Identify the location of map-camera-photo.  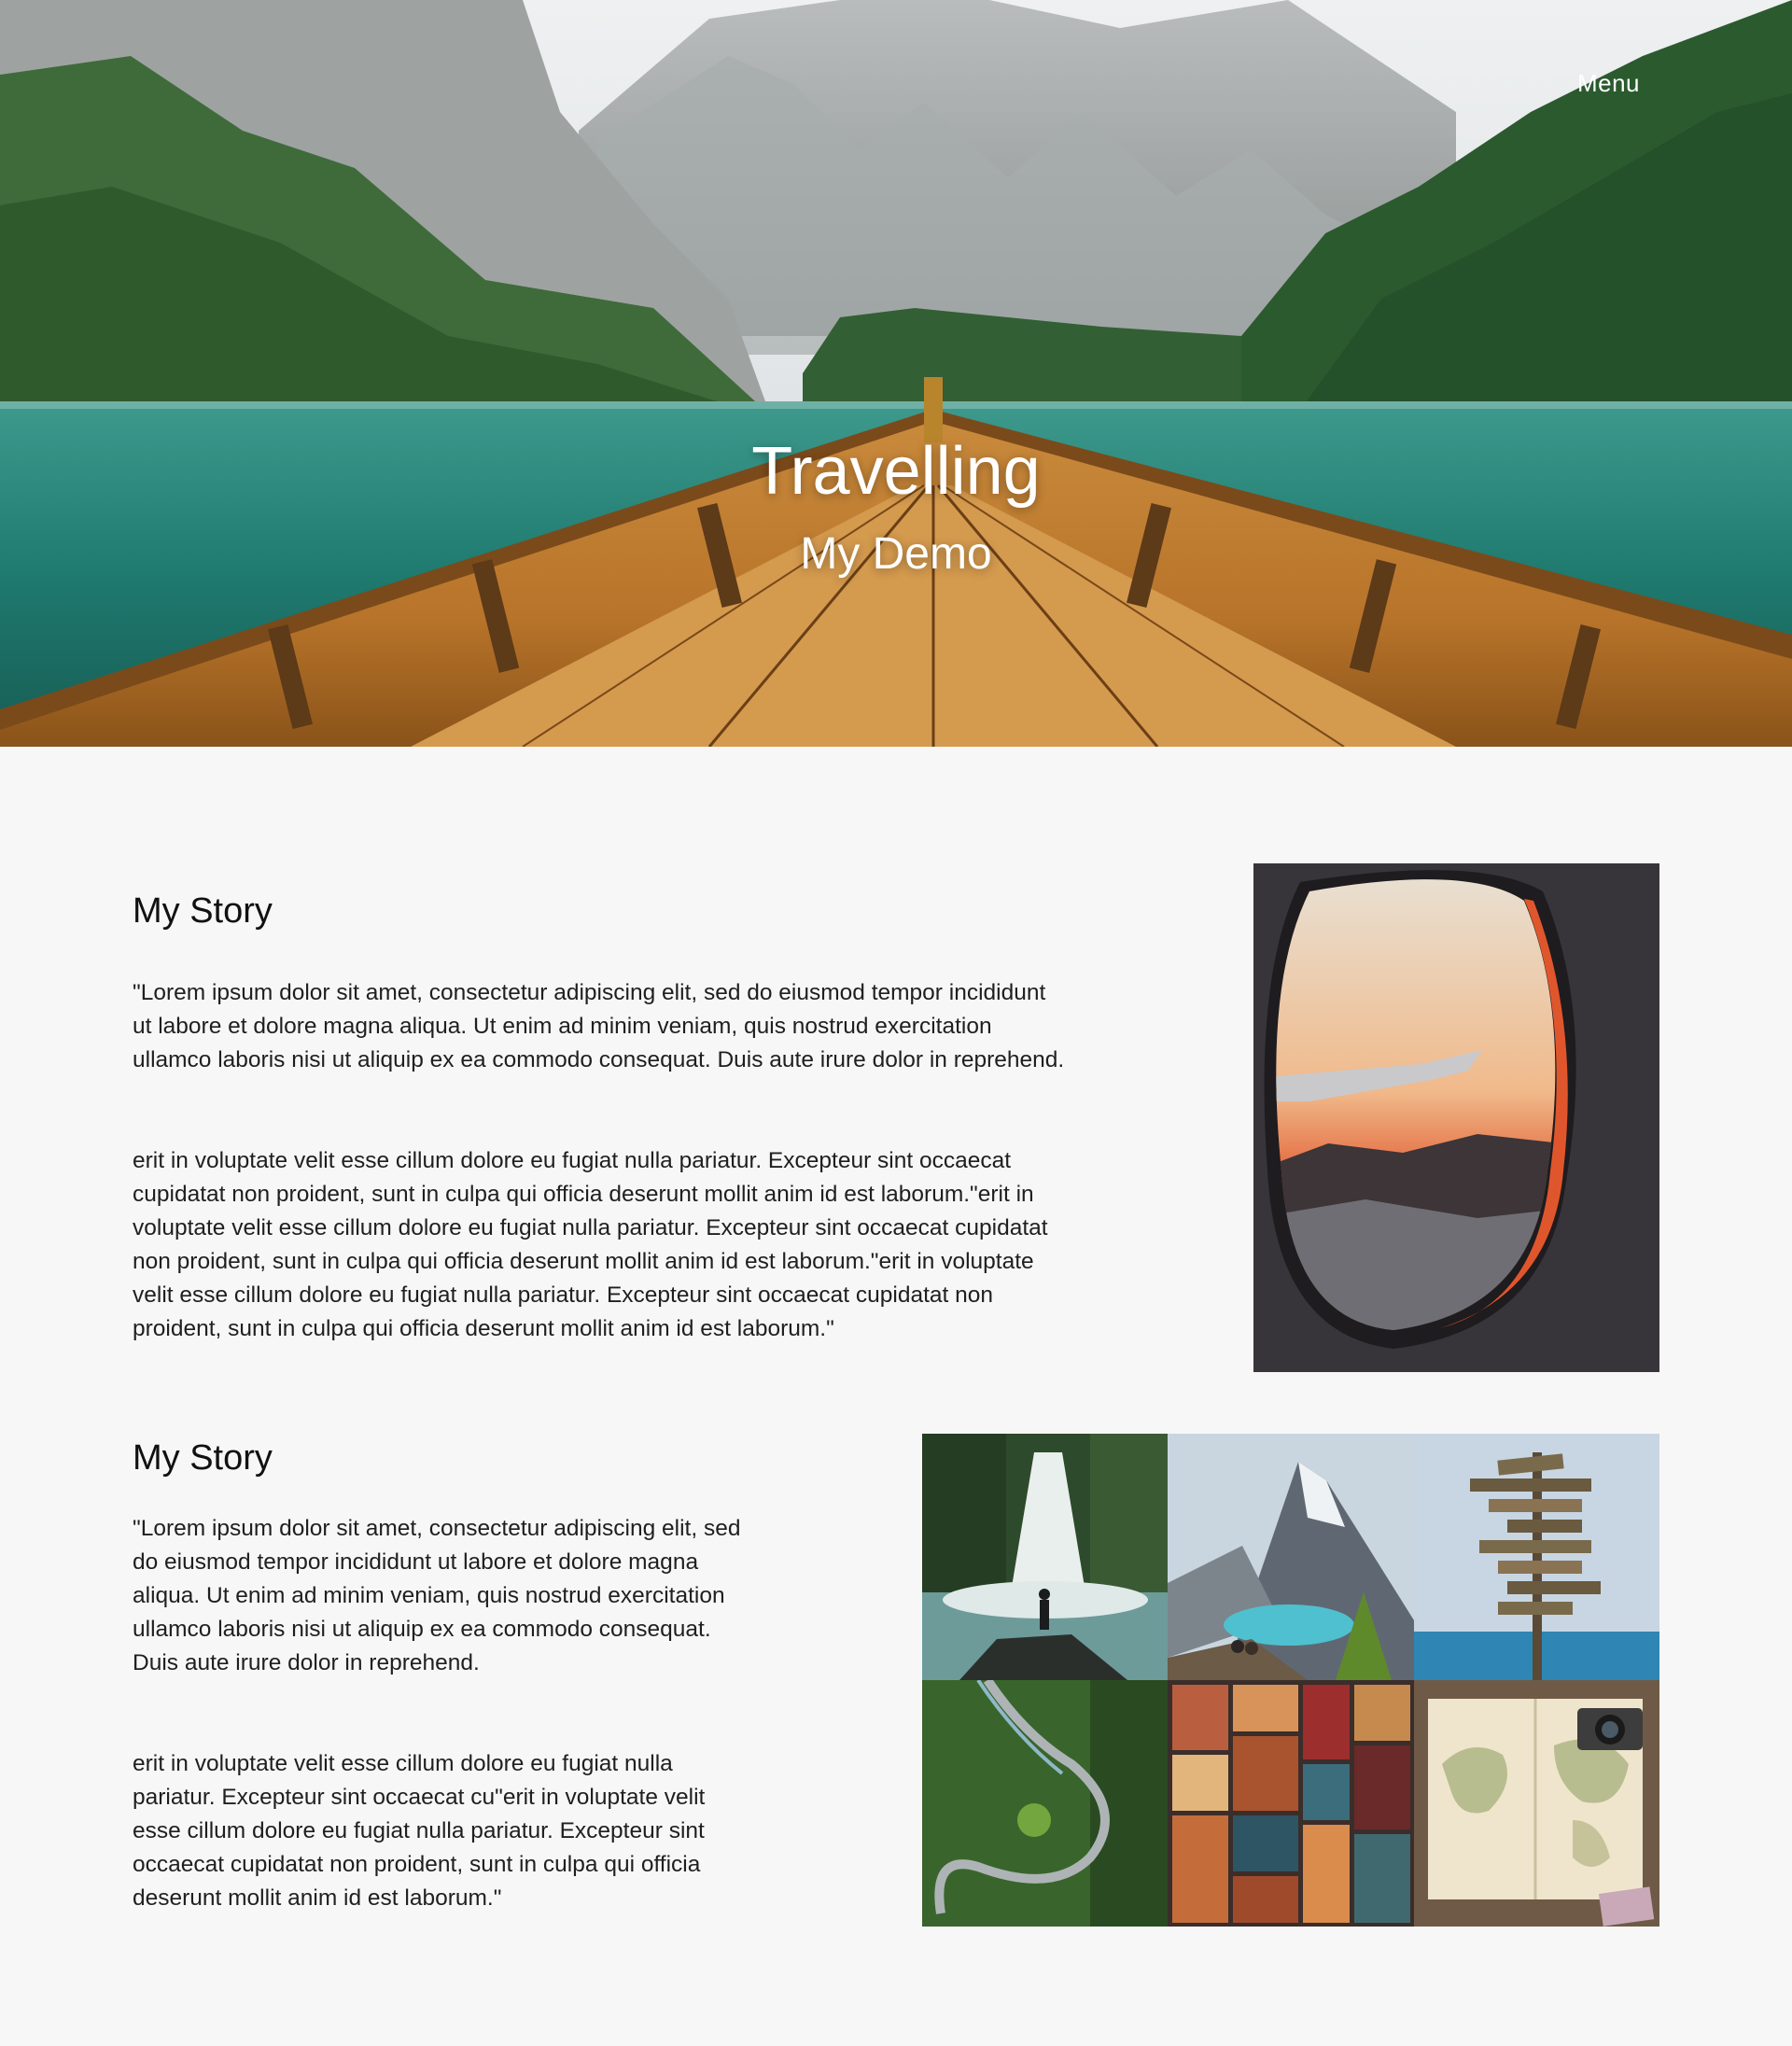
(1536, 1803).